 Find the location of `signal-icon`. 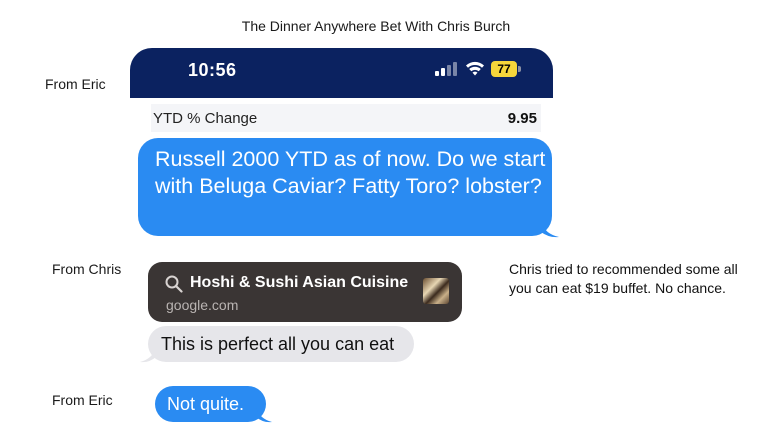

signal-icon is located at coordinates (447, 69).